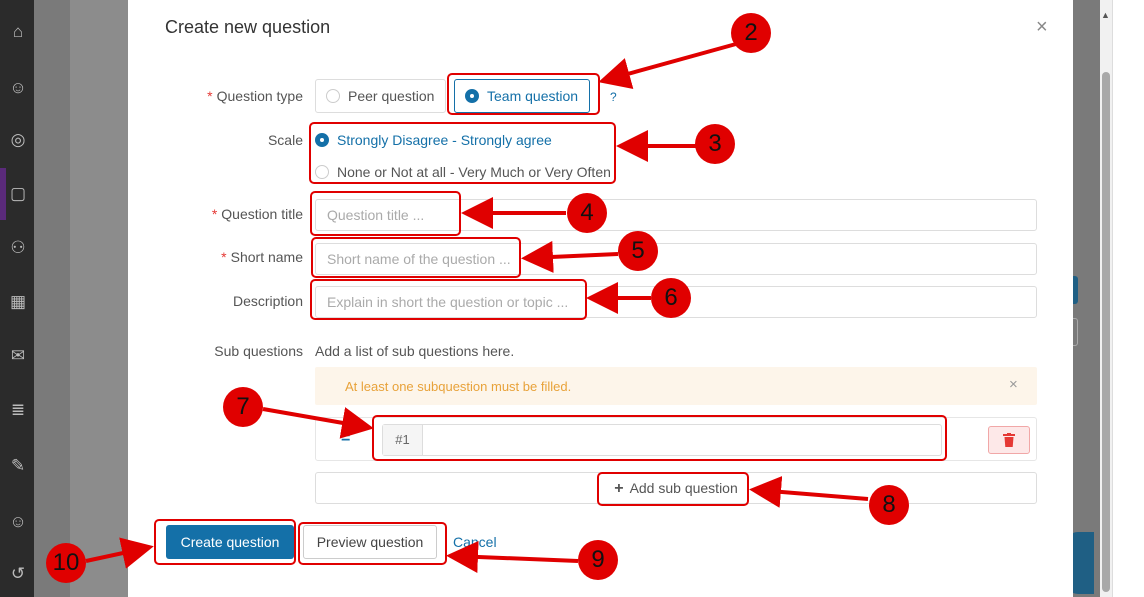  I want to click on alert-message: At least one subquestion must be filled., so click(458, 386).